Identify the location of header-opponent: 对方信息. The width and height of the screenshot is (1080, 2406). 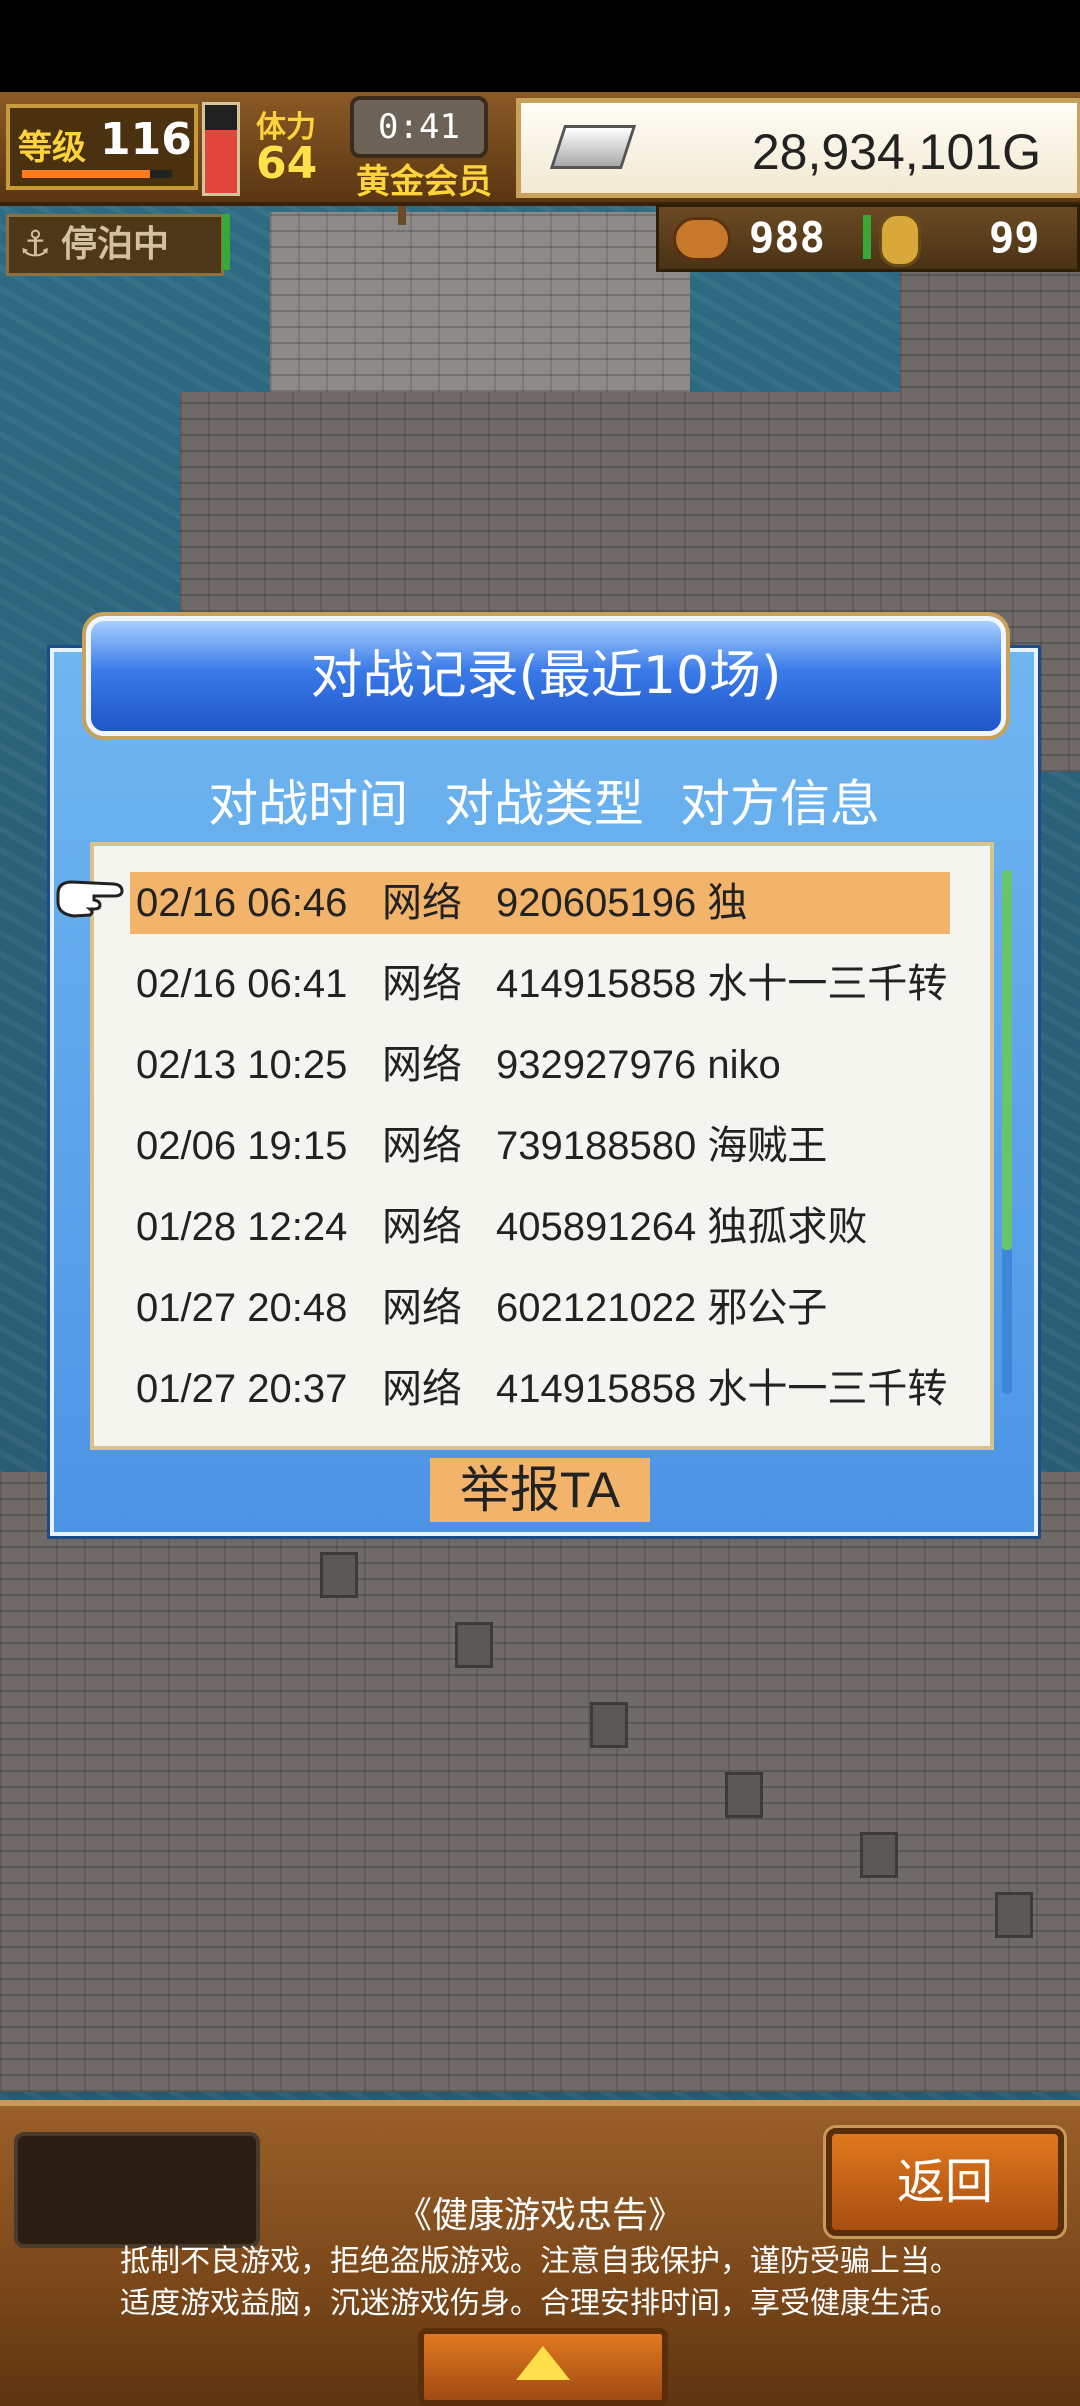
(779, 804).